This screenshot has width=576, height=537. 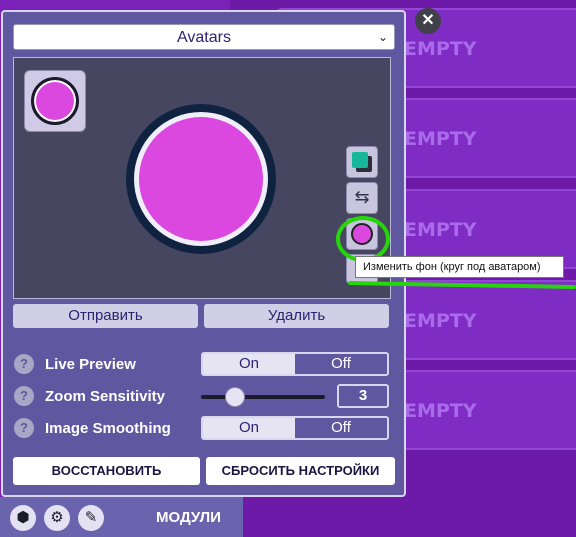 I want to click on avatar-thumbnail, so click(x=55, y=101).